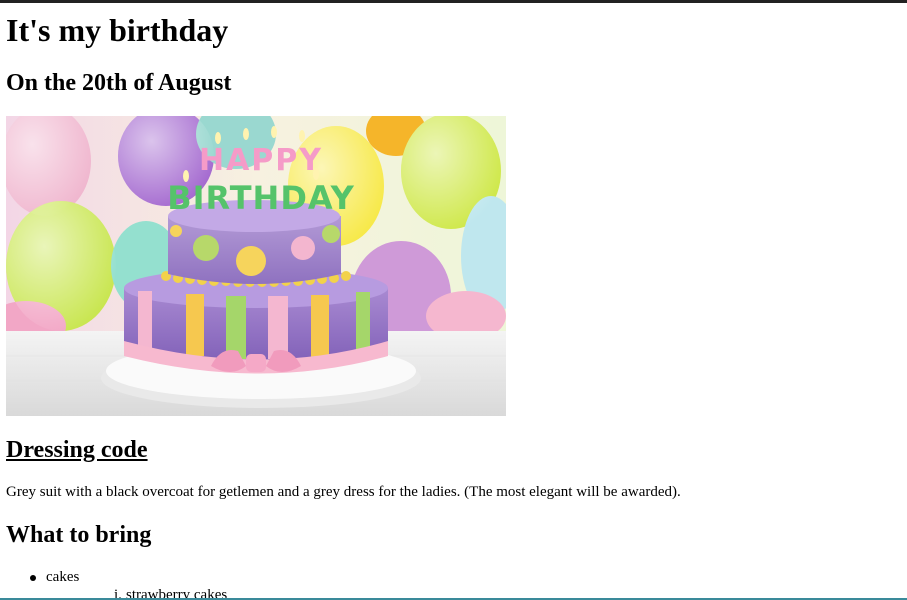 The image size is (907, 600). What do you see at coordinates (453, 1) in the screenshot?
I see `window-top-border` at bounding box center [453, 1].